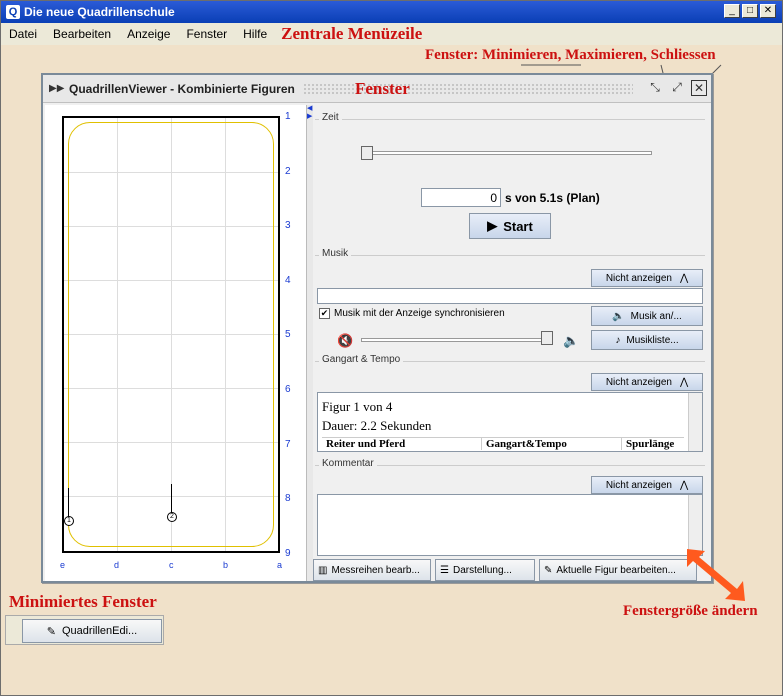 This screenshot has width=783, height=696. Describe the element at coordinates (456, 340) in the screenshot. I see `volume-slider` at that location.